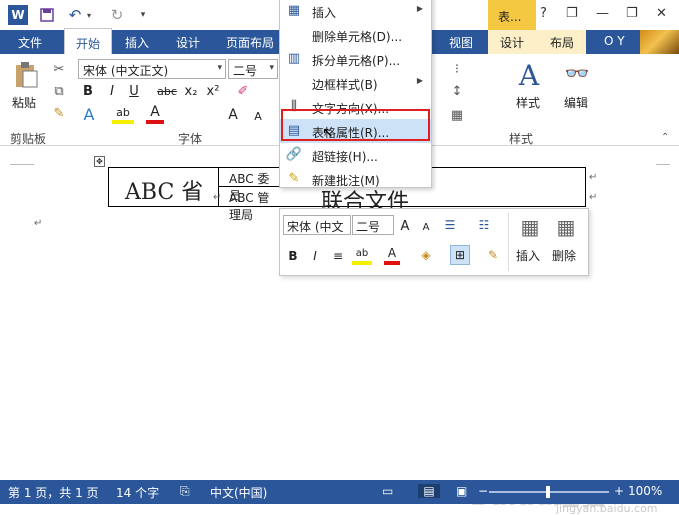  Describe the element at coordinates (619, 491) in the screenshot. I see `zoom-in-button: +` at that location.